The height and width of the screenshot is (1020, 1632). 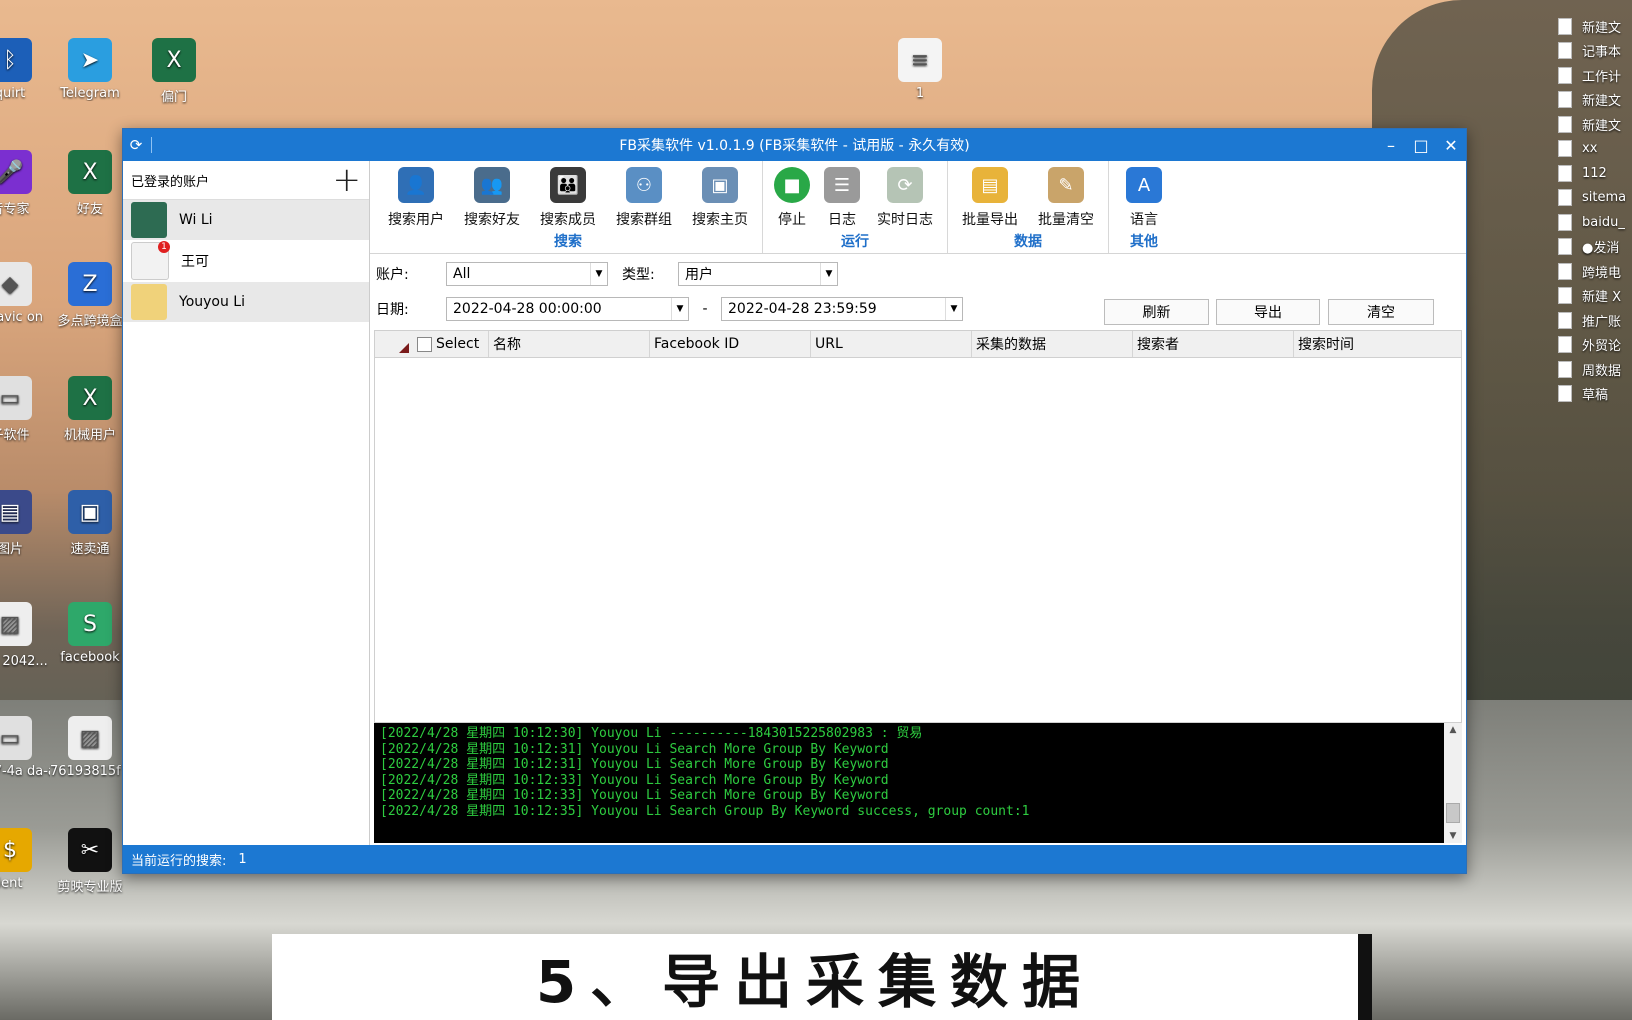 I want to click on book-icon: ▤, so click(x=16, y=512).